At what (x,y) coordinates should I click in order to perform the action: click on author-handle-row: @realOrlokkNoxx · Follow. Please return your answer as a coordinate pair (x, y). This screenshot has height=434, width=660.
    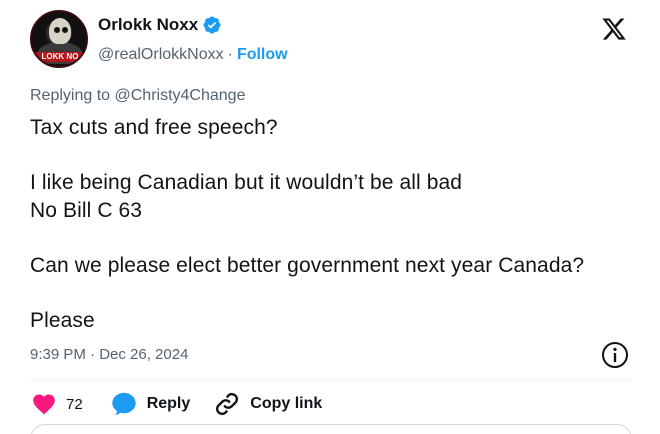
    Looking at the image, I should click on (193, 55).